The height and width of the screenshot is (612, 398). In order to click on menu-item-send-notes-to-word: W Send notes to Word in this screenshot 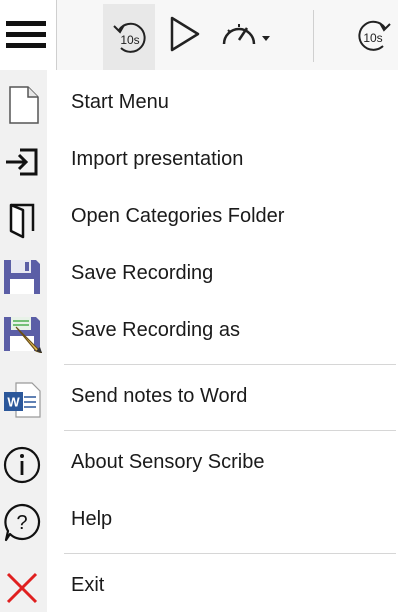, I will do `click(199, 397)`.